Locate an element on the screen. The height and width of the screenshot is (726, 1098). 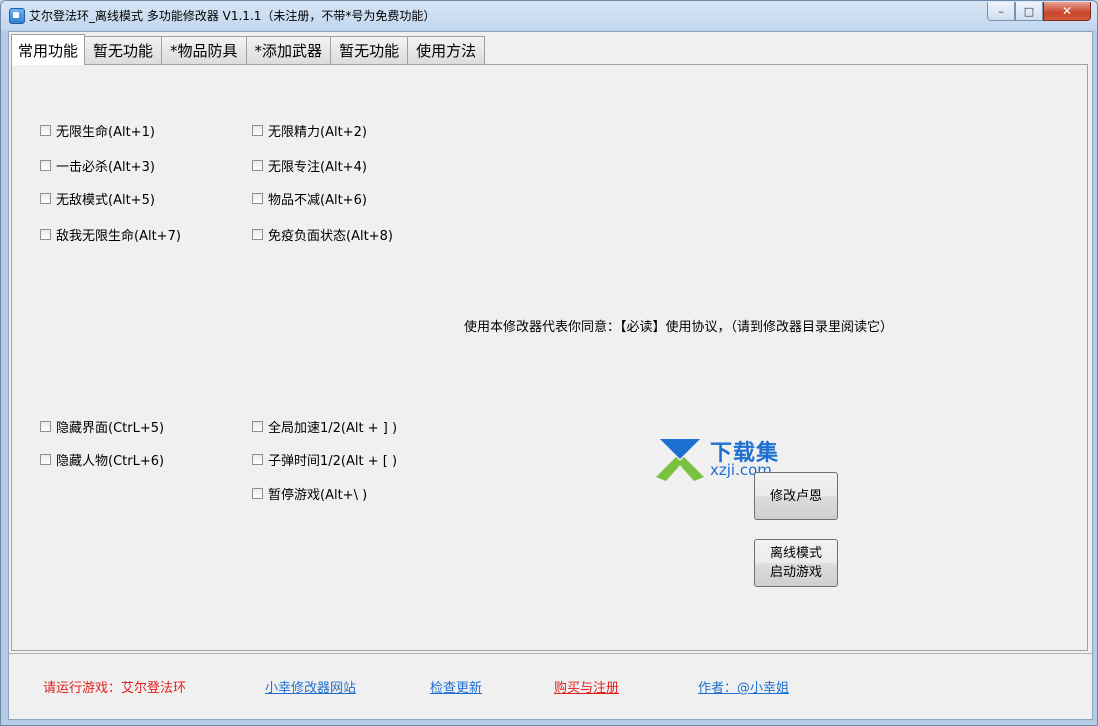
agreement-notice: 使用本修改器代表你同意：【必读】使用协议，（请到修改器目录里阅读它） is located at coordinates (679, 327).